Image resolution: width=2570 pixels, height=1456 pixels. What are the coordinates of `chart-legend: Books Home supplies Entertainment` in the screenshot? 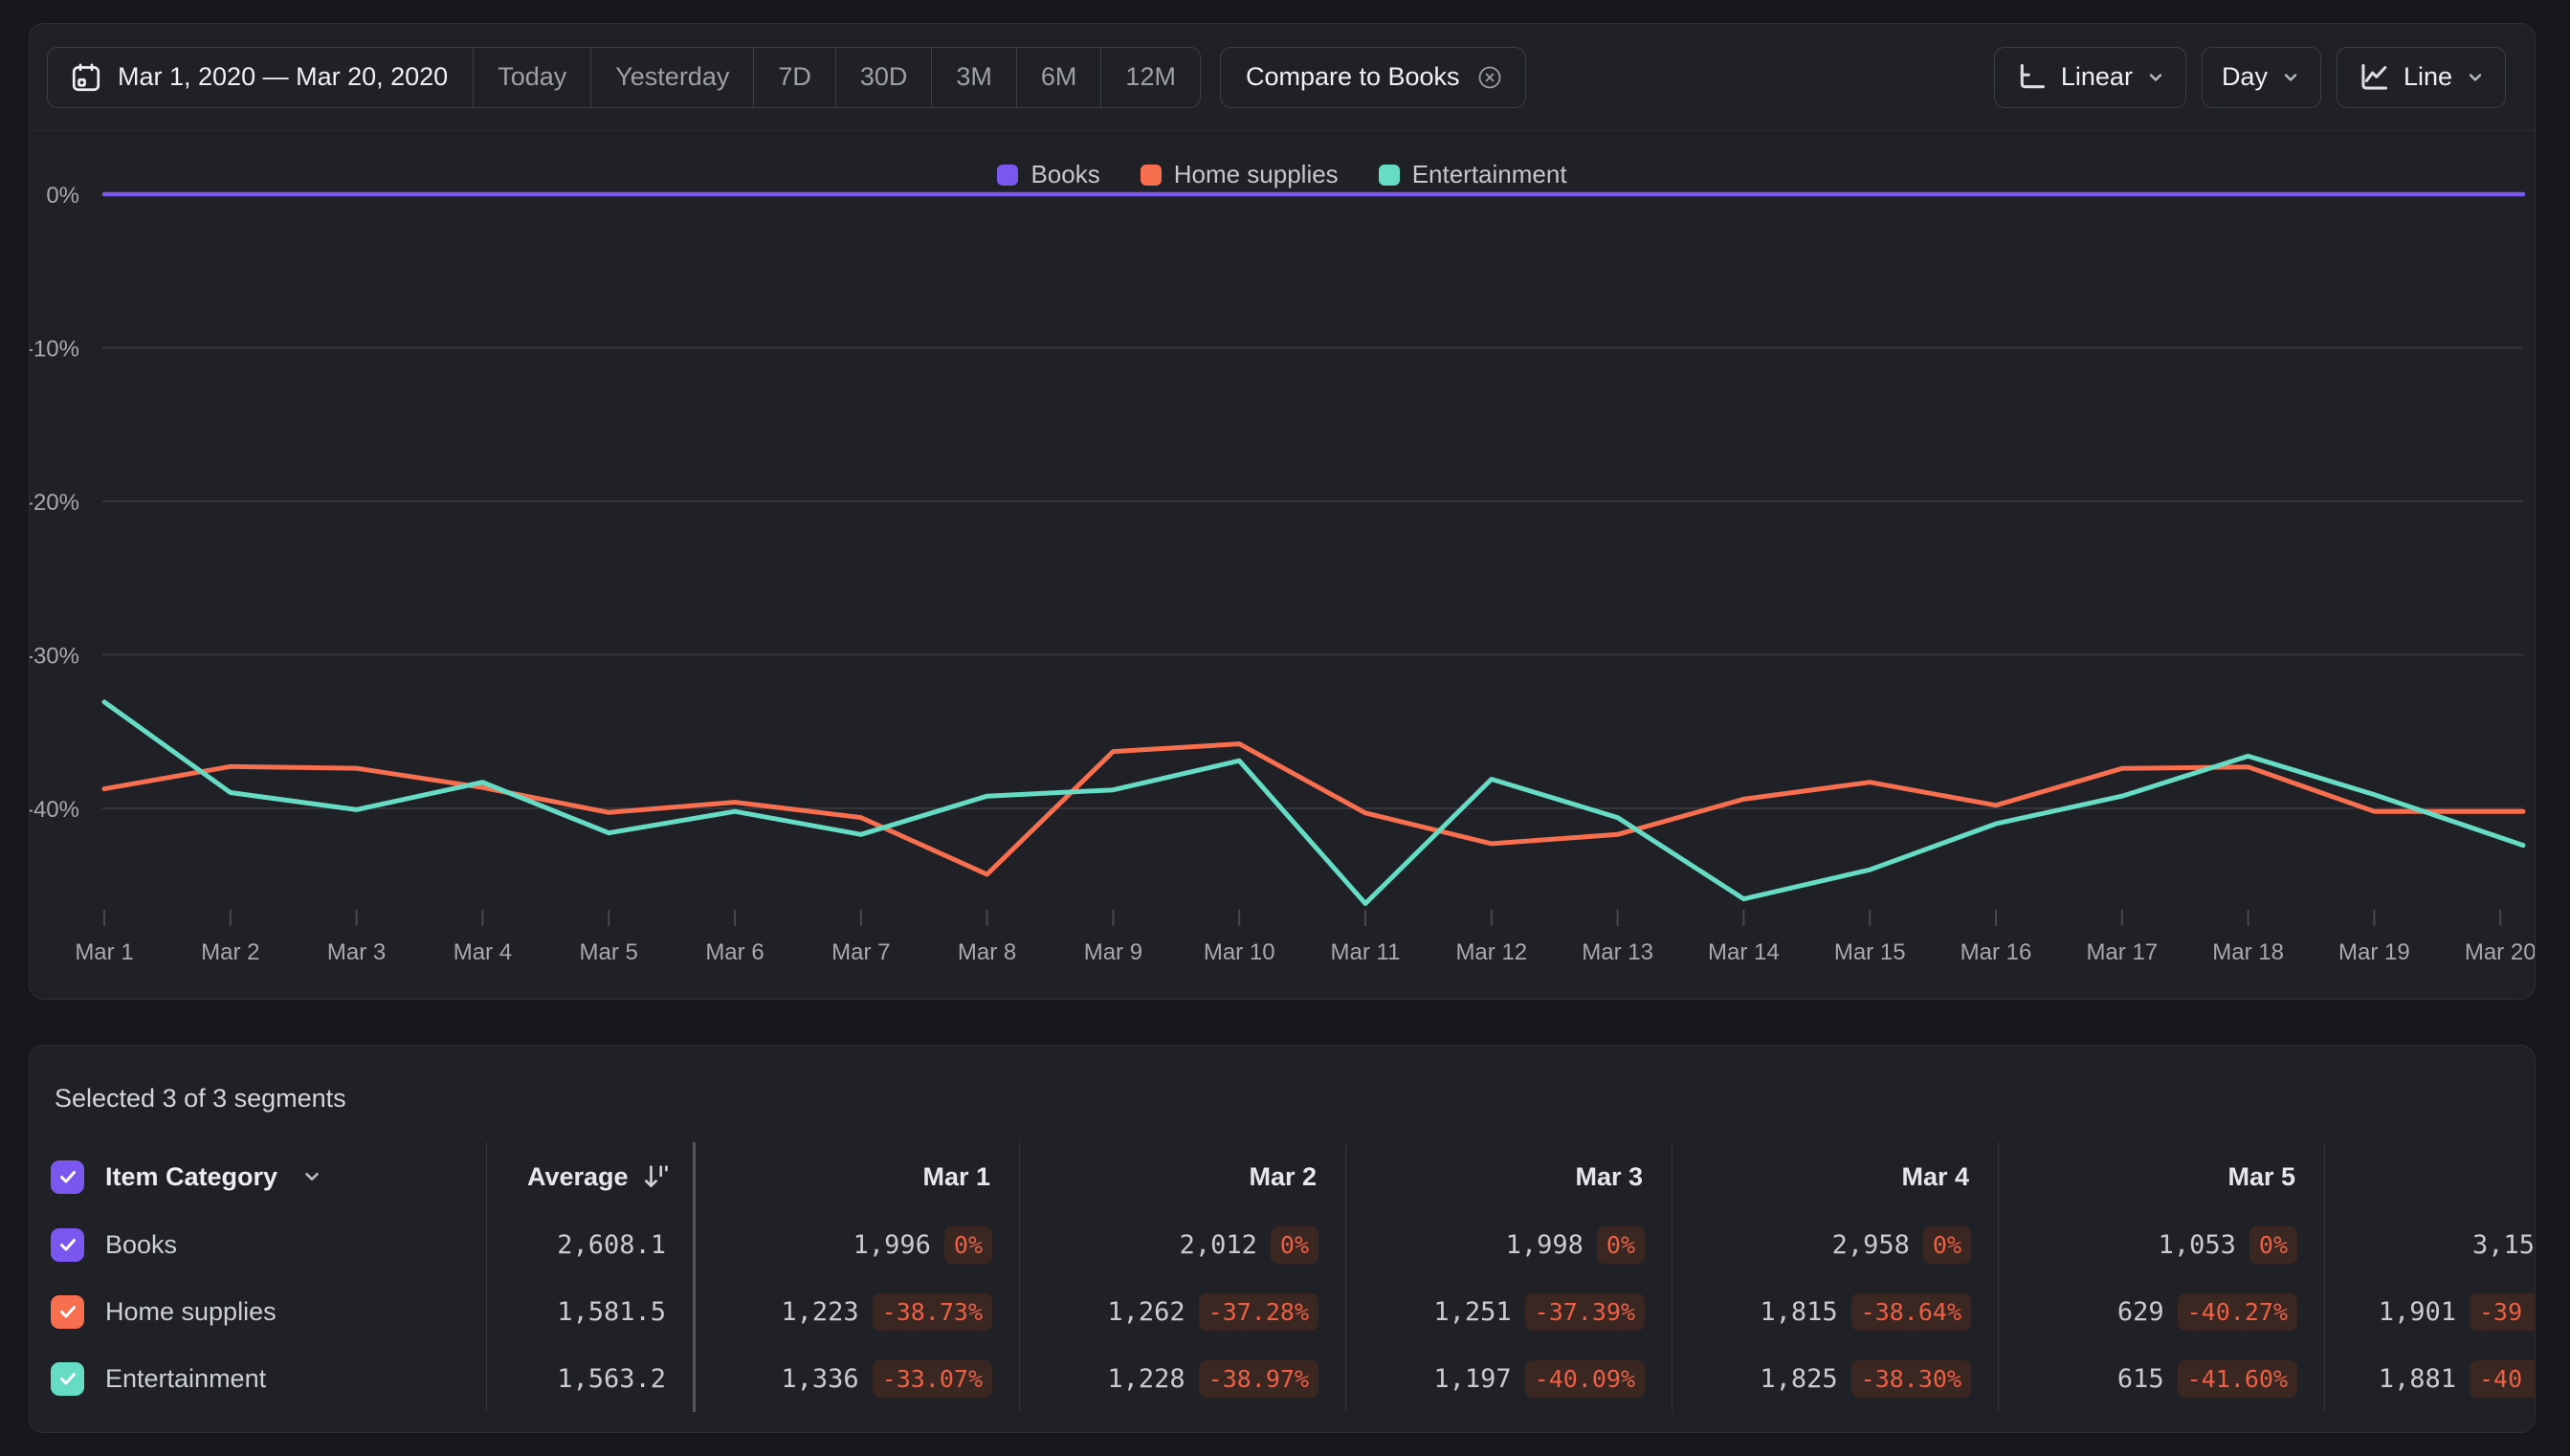 It's located at (1283, 174).